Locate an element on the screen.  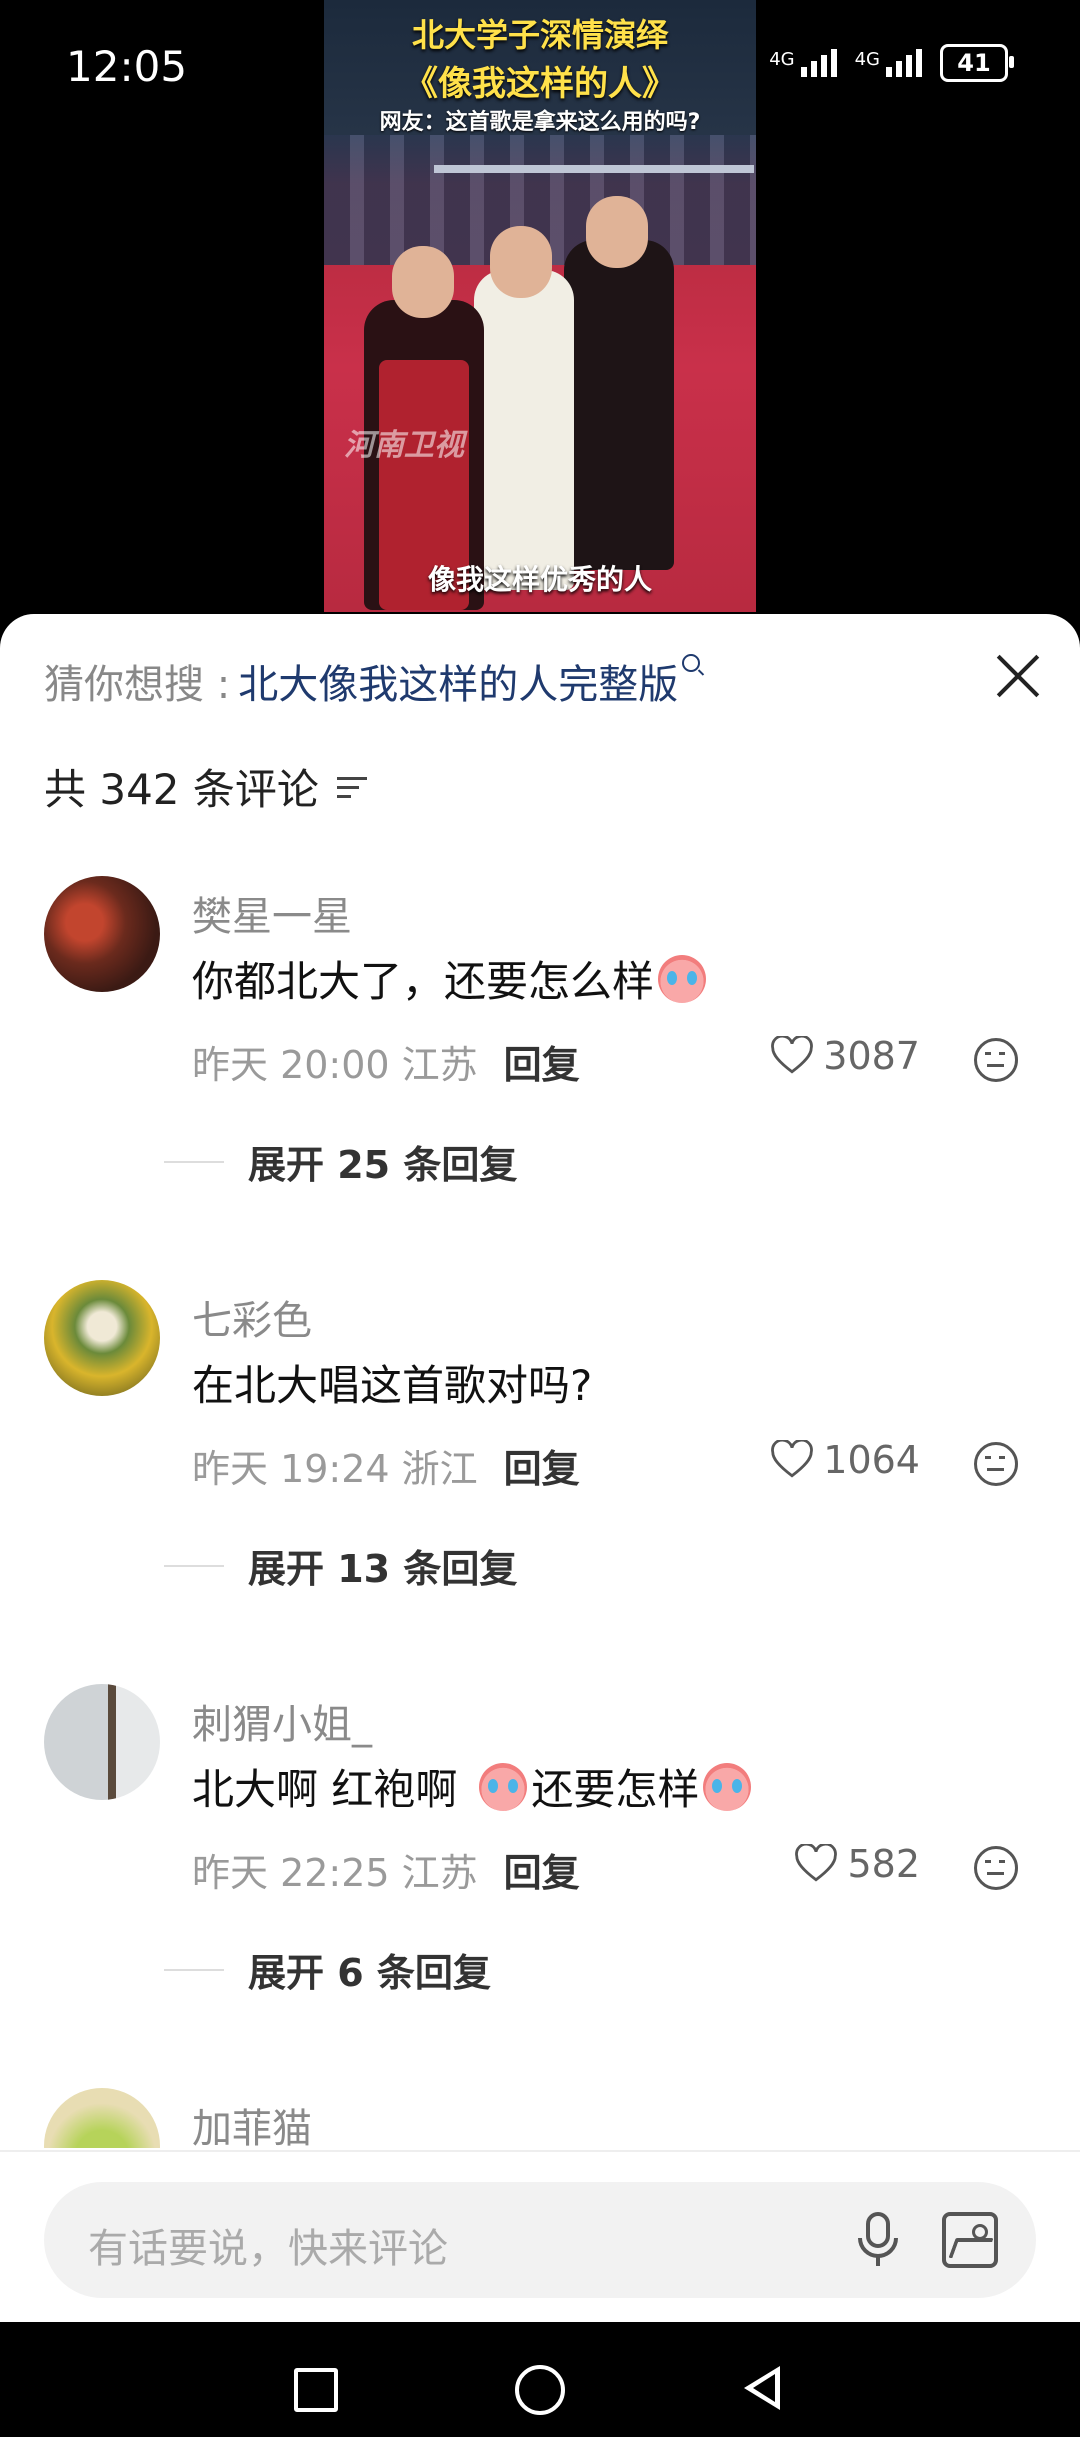
microphone-icon is located at coordinates (878, 2240).